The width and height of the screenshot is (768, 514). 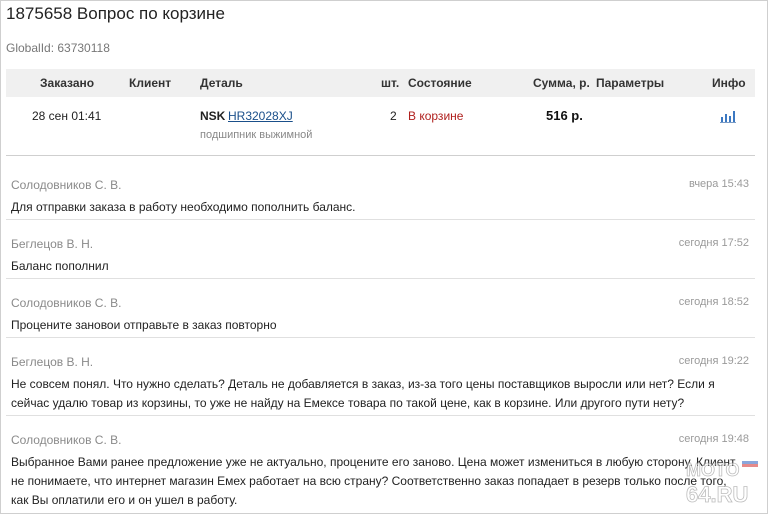 What do you see at coordinates (380, 155) in the screenshot?
I see `table-divider` at bounding box center [380, 155].